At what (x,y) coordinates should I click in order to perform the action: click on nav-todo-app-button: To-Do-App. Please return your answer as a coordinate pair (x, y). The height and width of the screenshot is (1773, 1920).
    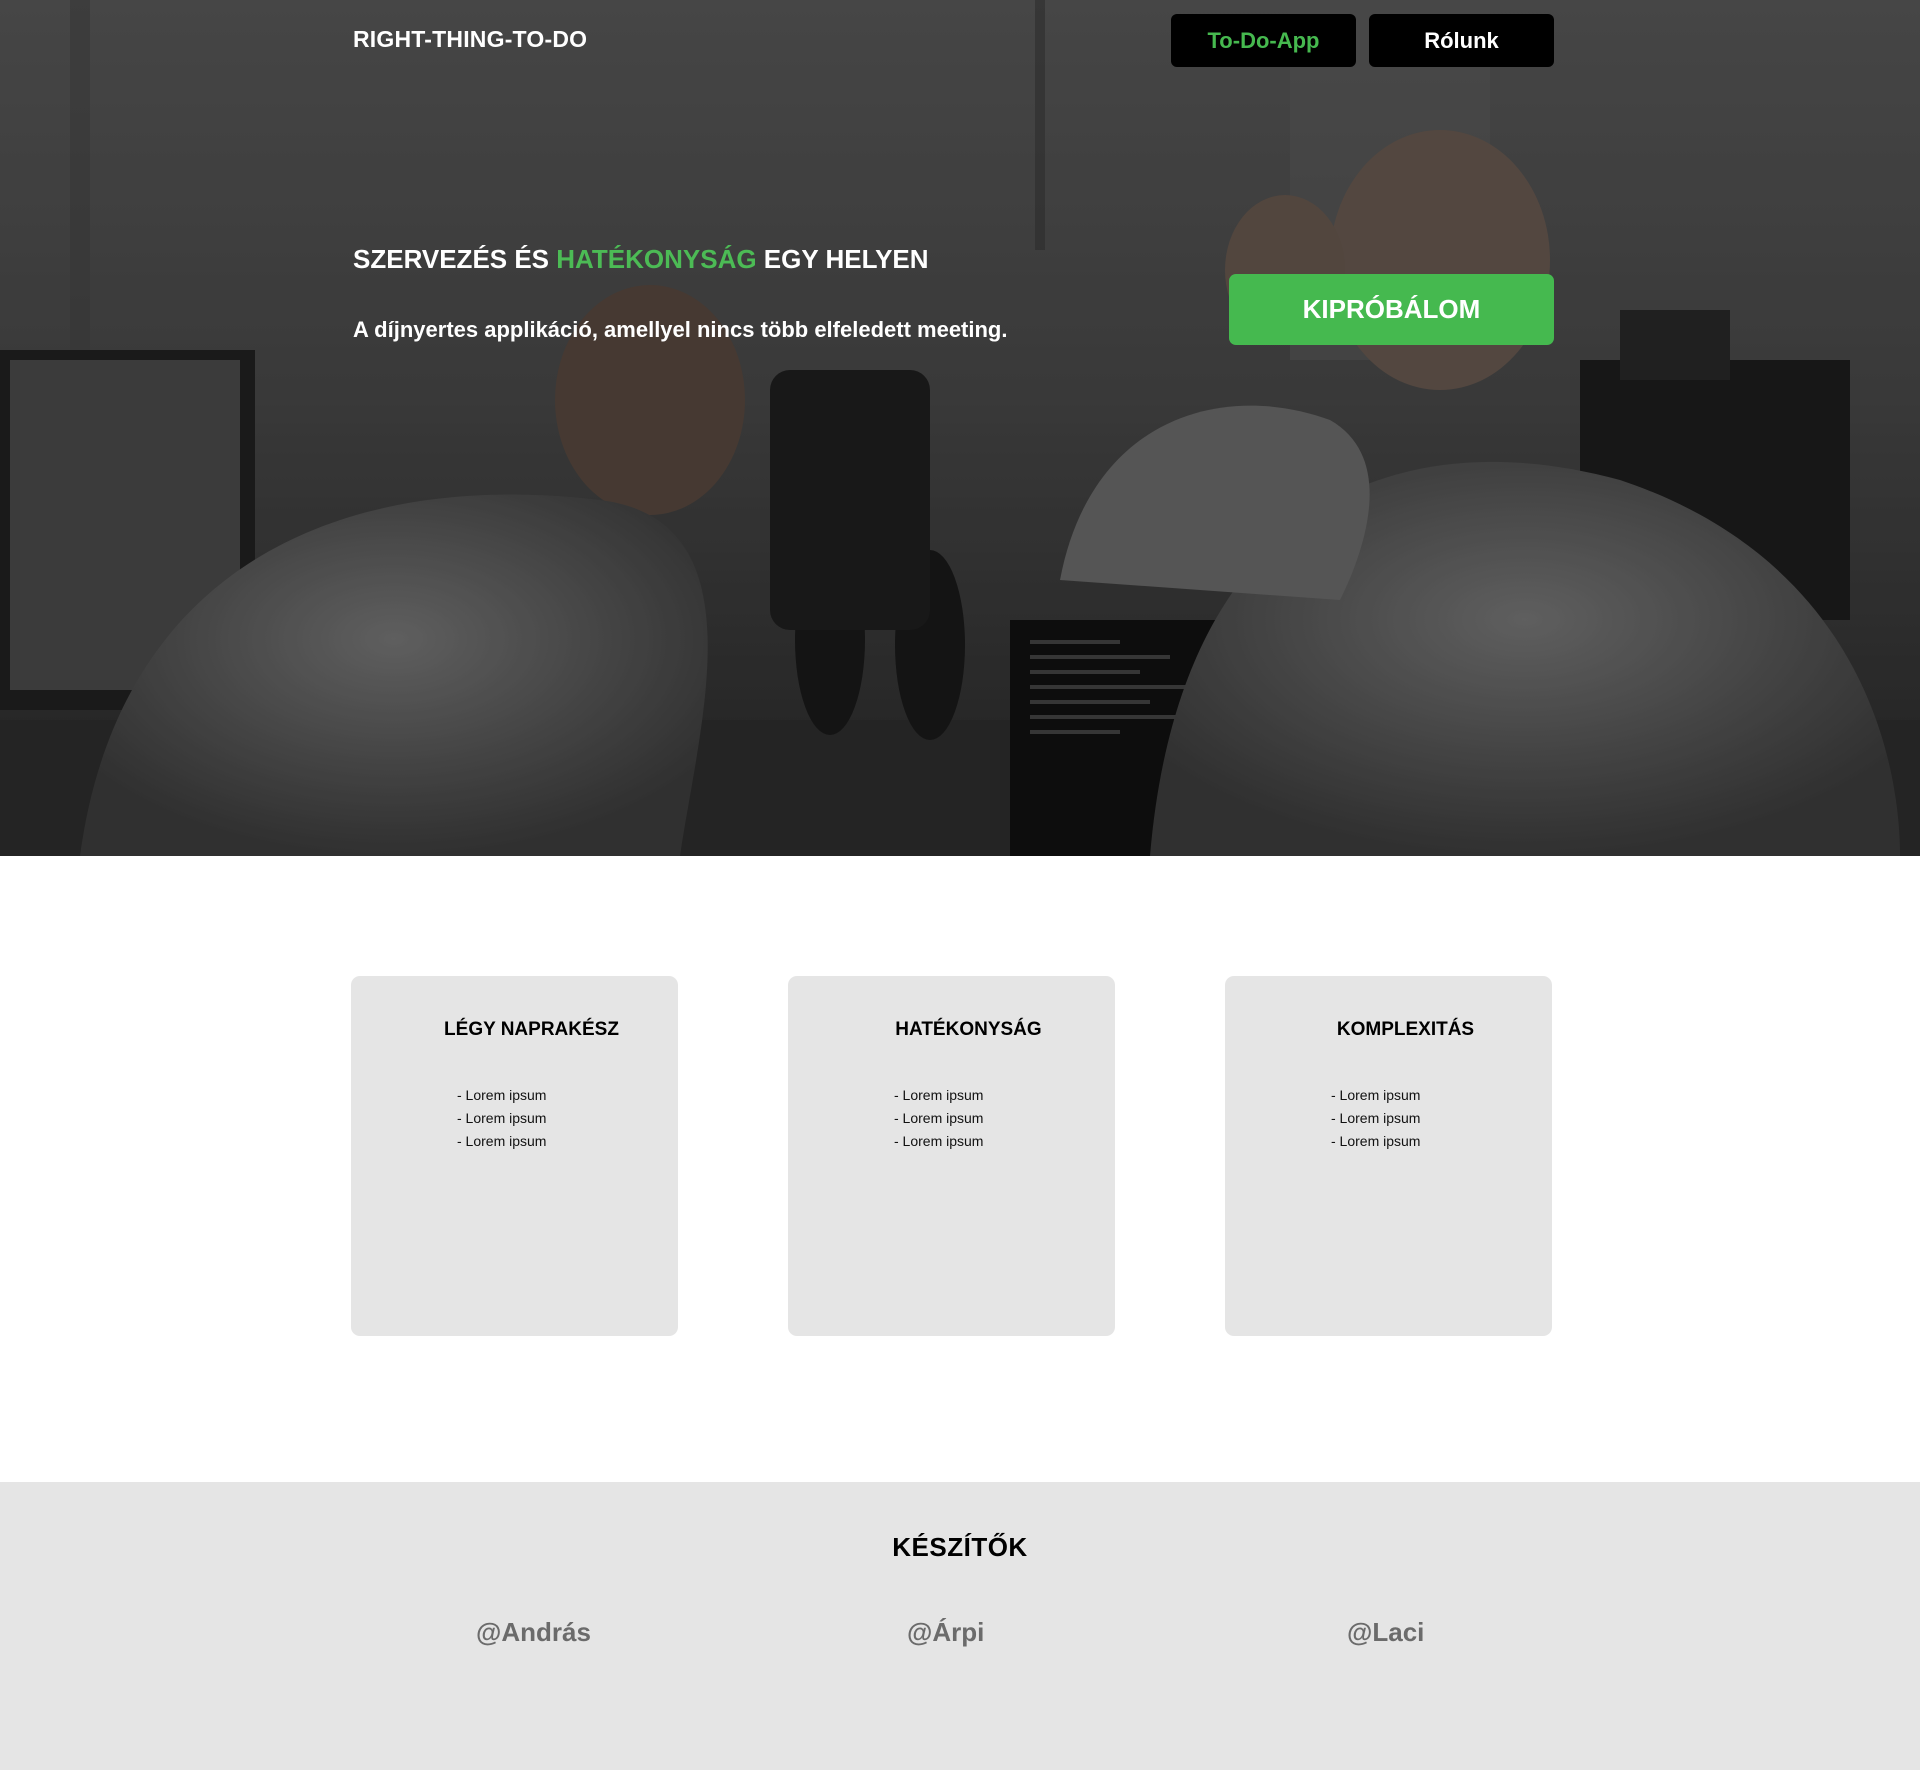
    Looking at the image, I should click on (1263, 40).